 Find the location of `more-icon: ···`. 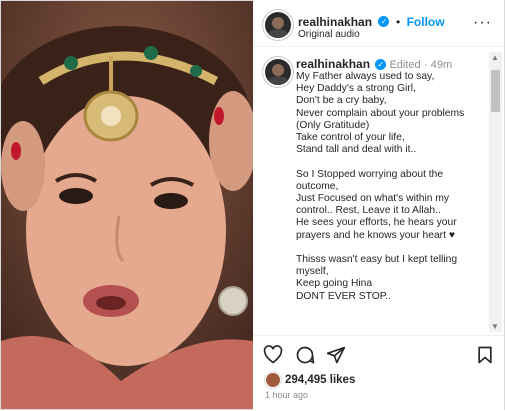

more-icon: ··· is located at coordinates (482, 23).